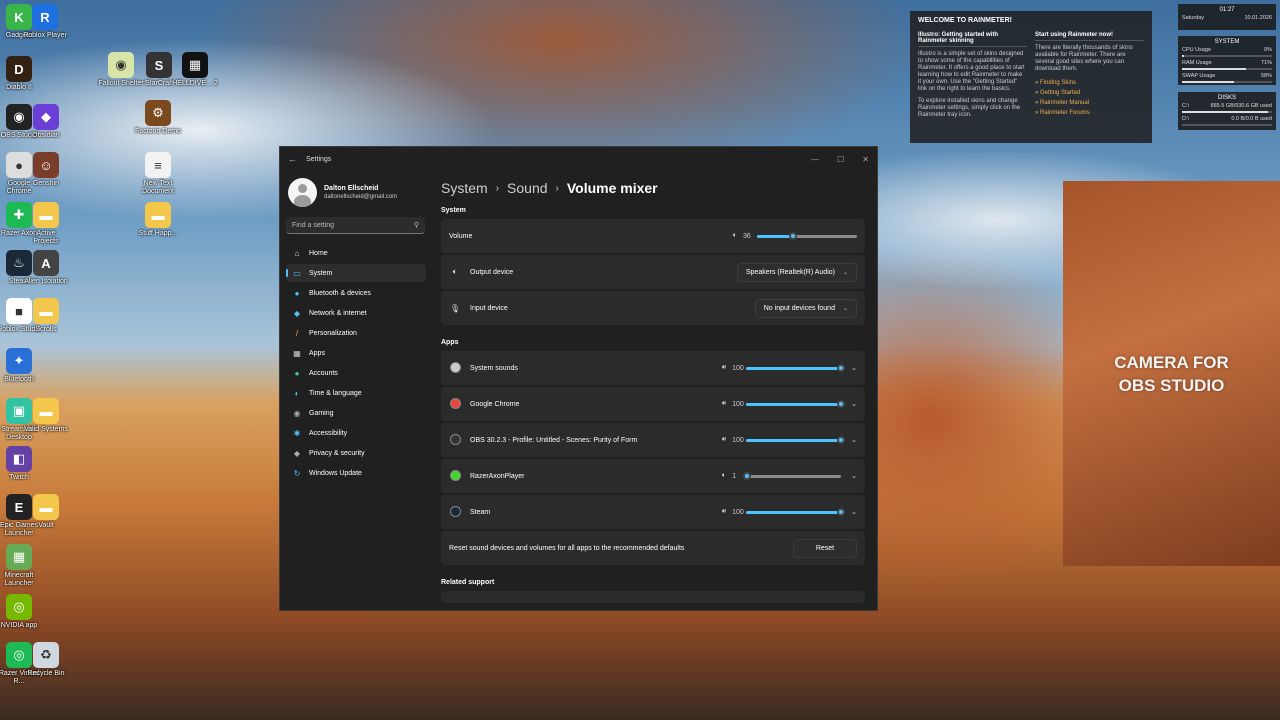 The height and width of the screenshot is (720, 1280). What do you see at coordinates (297, 273) in the screenshot?
I see `system-icon: ▭` at bounding box center [297, 273].